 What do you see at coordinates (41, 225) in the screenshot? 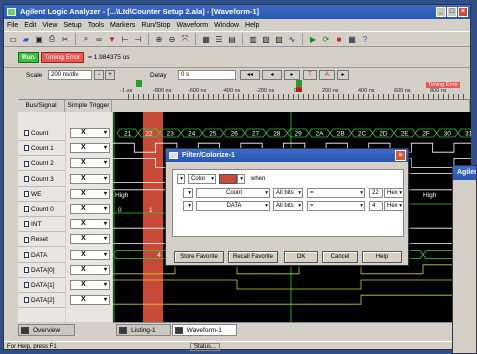
I see `signal-row: INT` at bounding box center [41, 225].